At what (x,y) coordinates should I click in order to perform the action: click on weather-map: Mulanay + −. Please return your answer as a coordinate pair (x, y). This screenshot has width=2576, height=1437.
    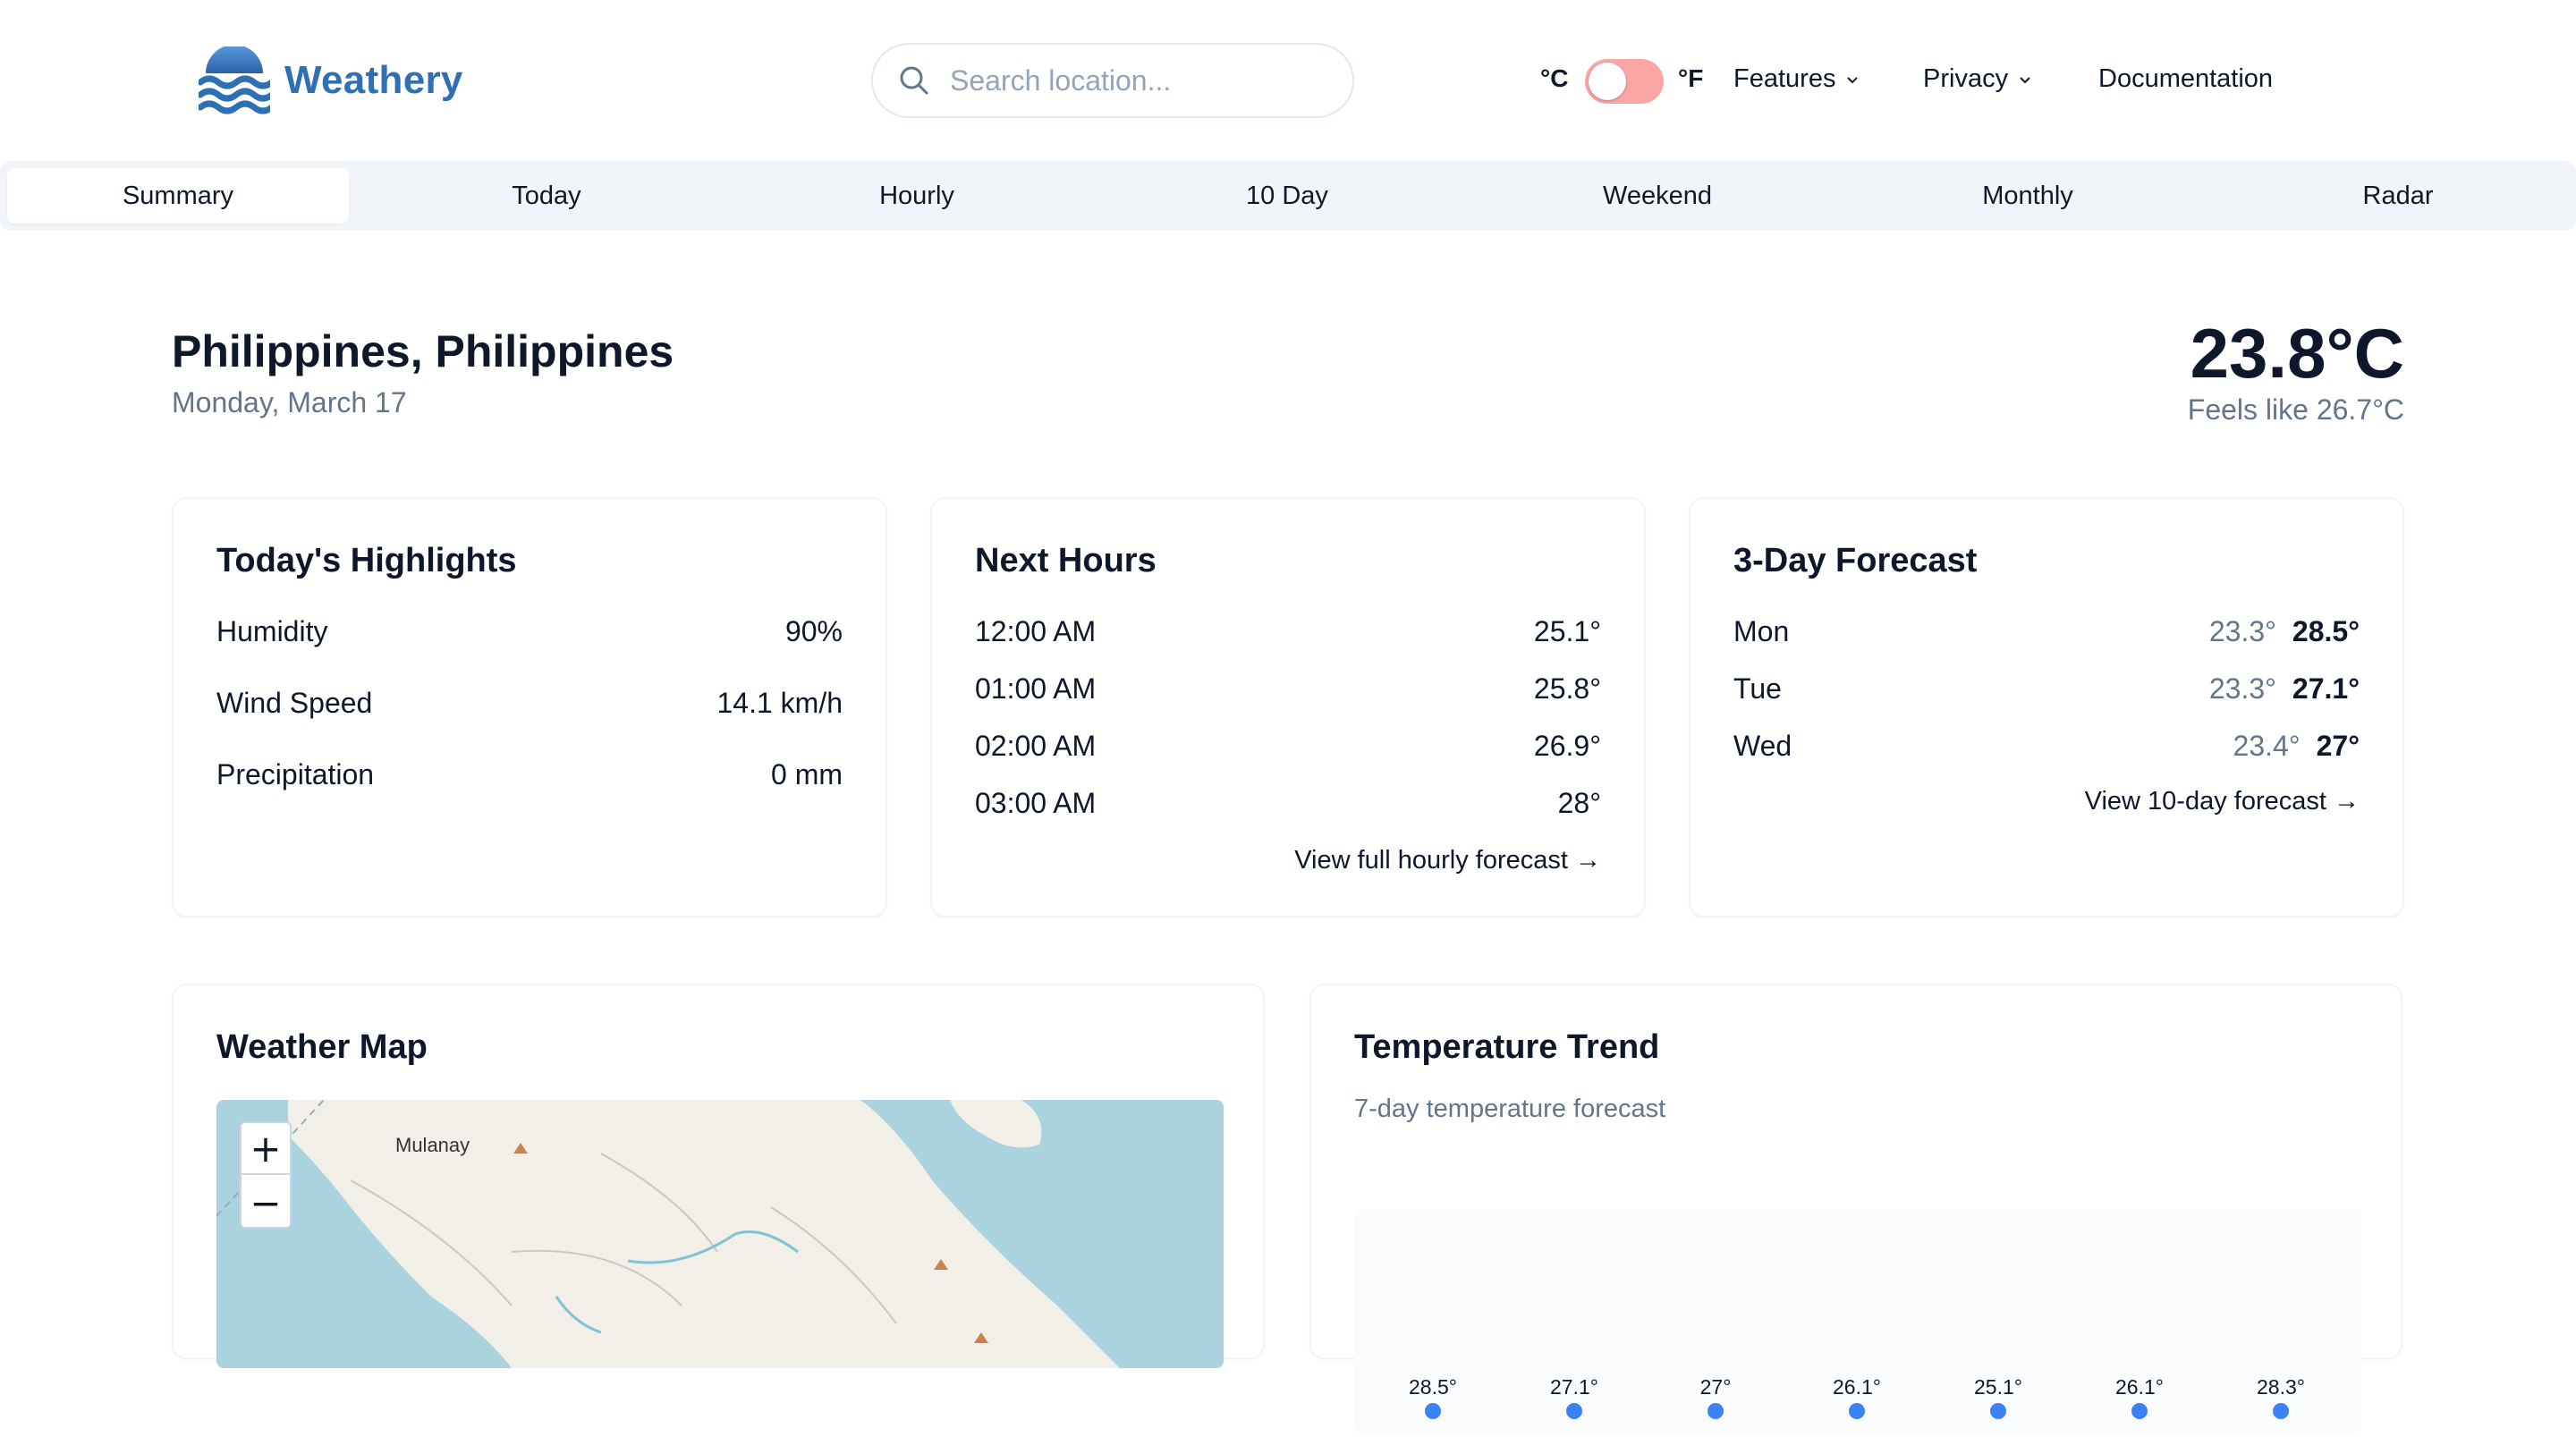
    Looking at the image, I should click on (720, 1234).